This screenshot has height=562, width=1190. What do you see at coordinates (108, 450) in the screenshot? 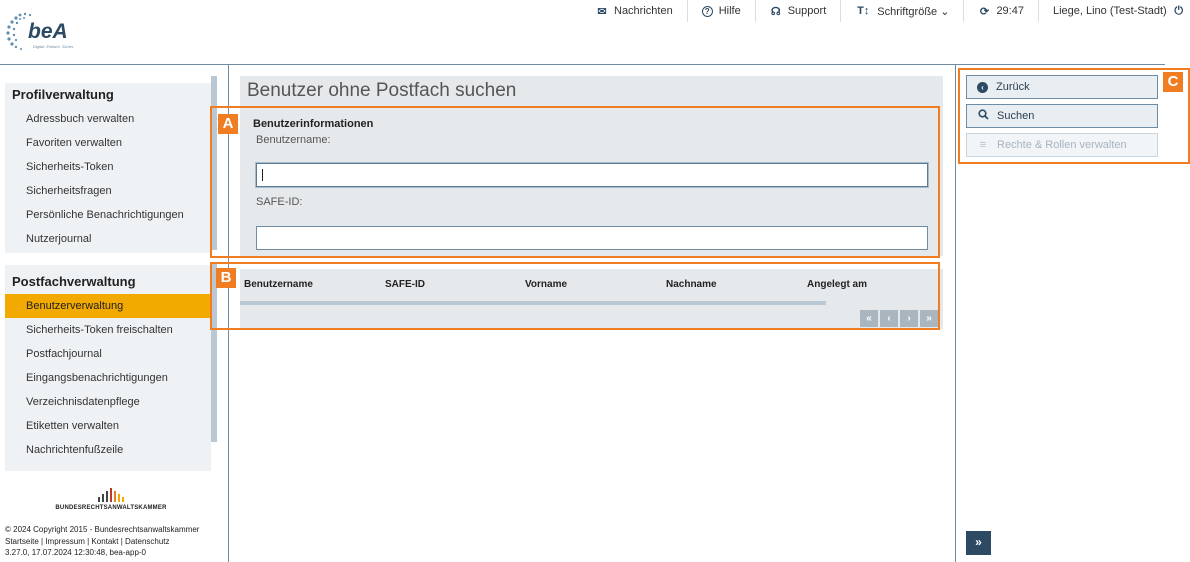
I see `sidebar-item-nachrichtenfusszeile: Nachrichtenfußzeile` at bounding box center [108, 450].